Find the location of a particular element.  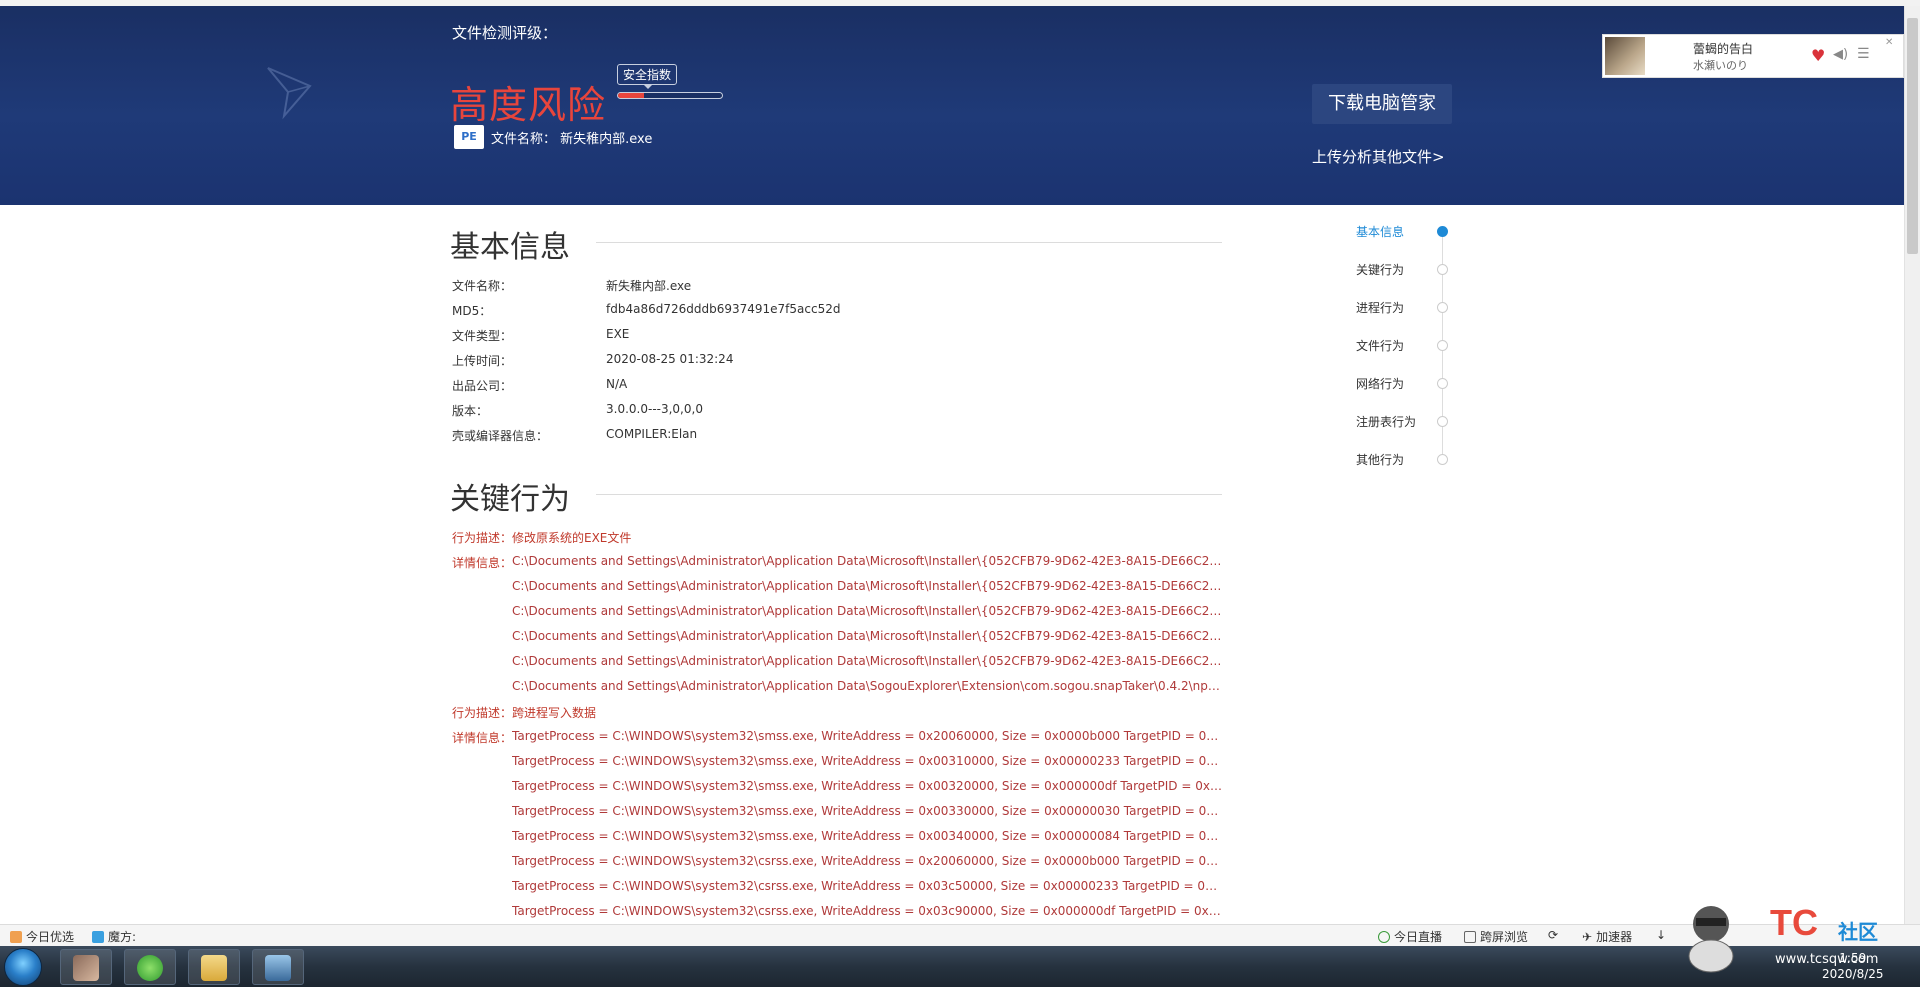

cube-icon is located at coordinates (98, 937).